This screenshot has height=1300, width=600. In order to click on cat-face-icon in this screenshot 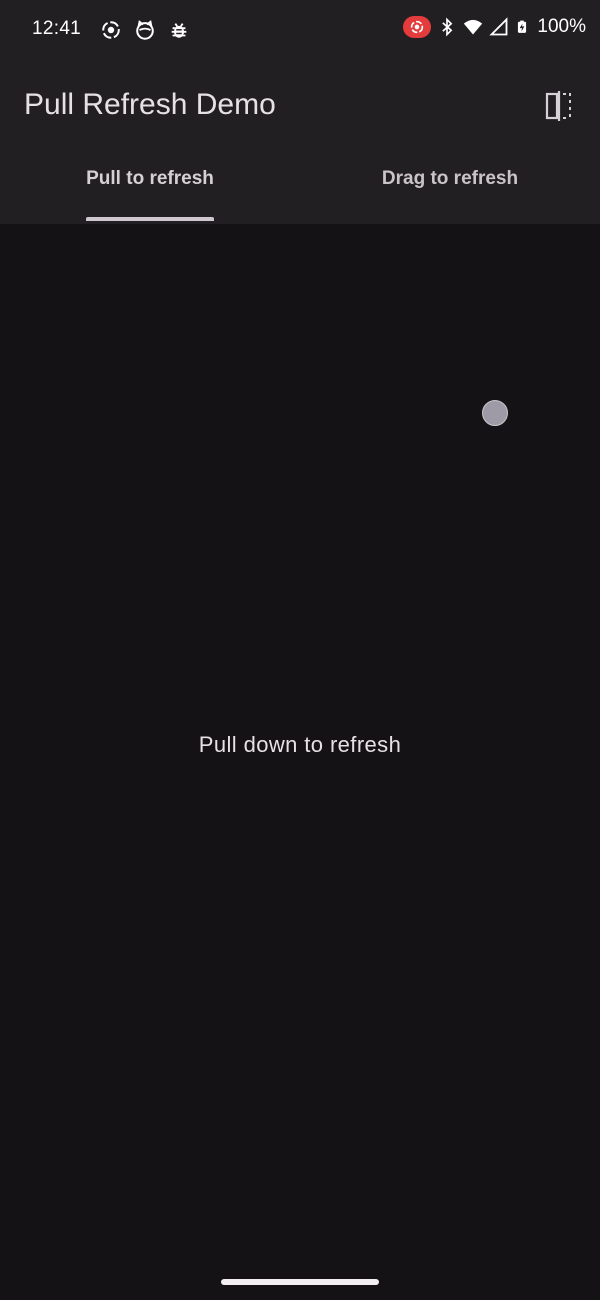, I will do `click(145, 30)`.